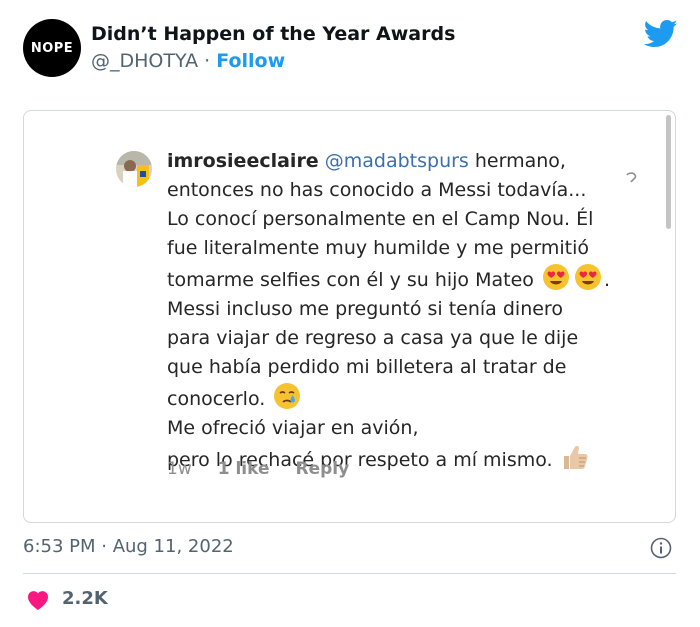  I want to click on like-heart-icon, so click(38, 600).